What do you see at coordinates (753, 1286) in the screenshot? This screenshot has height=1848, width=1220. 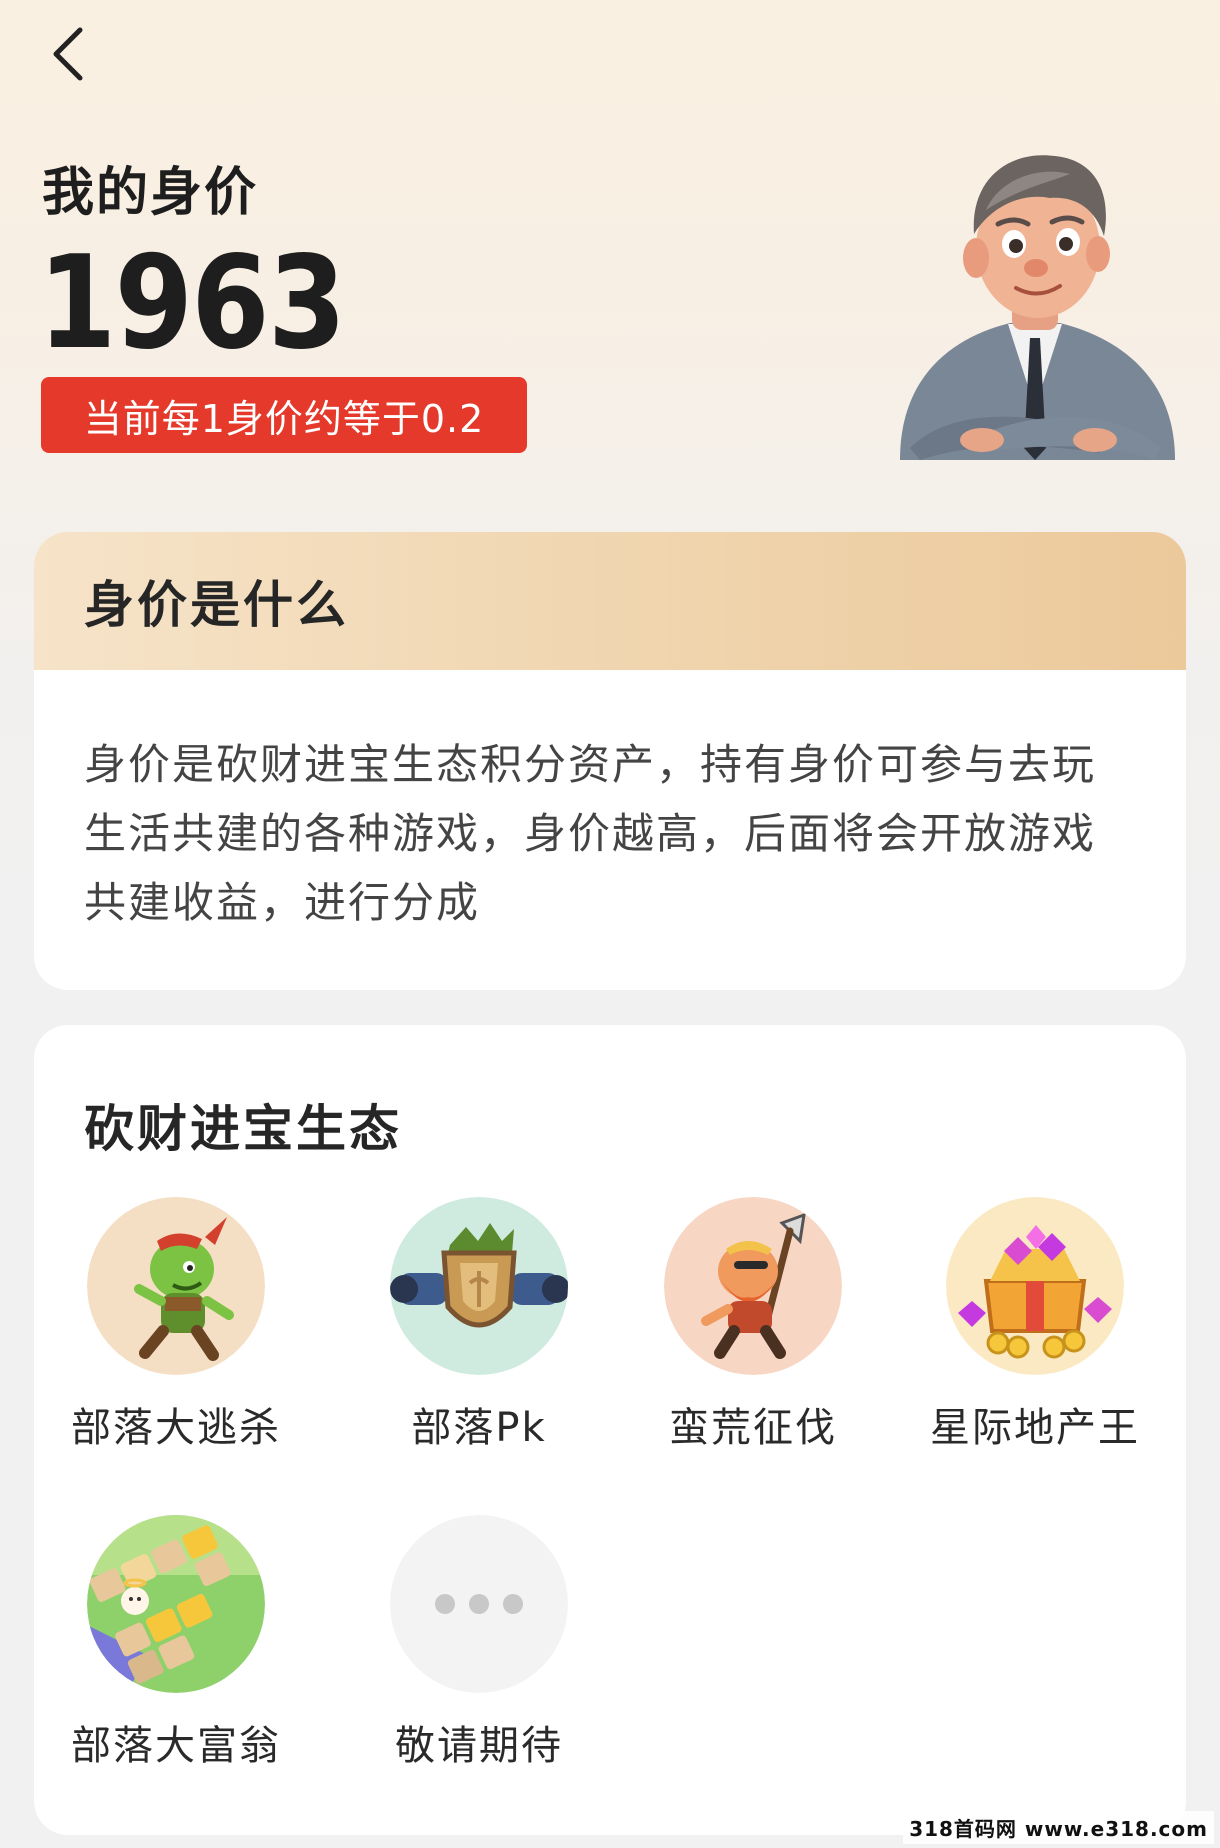 I see `dwarf-axe-icon` at bounding box center [753, 1286].